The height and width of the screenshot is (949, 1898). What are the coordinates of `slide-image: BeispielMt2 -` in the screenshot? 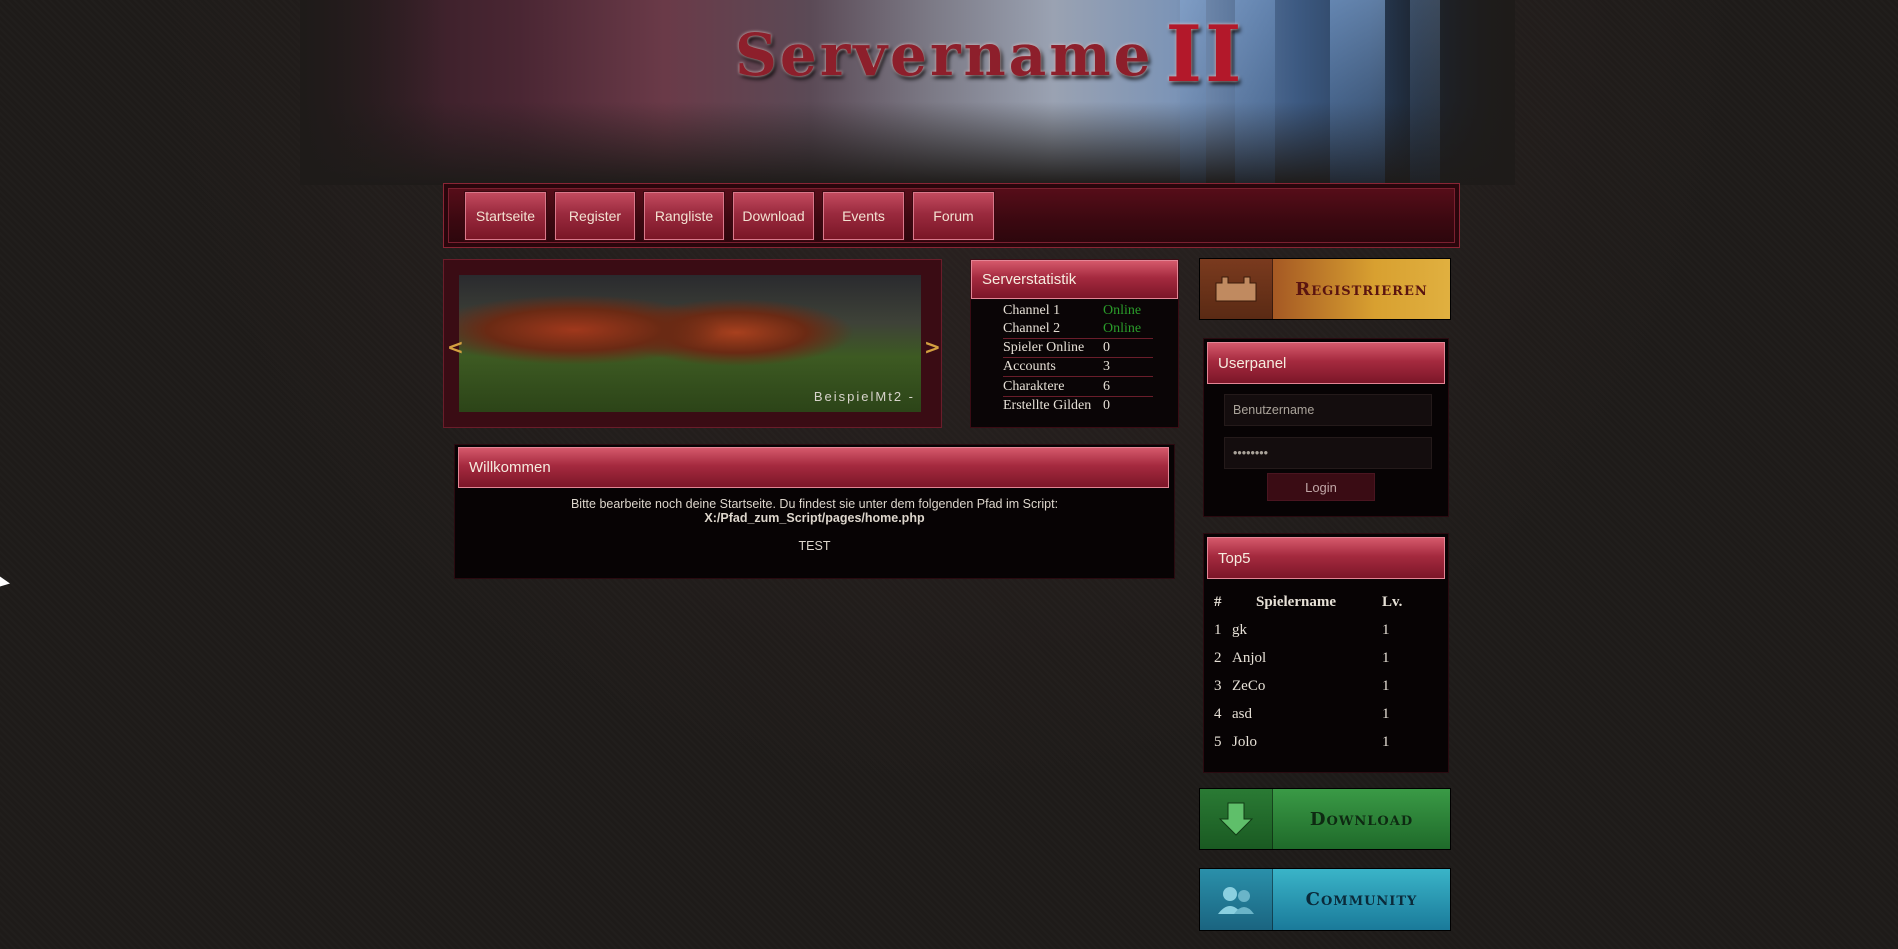 It's located at (690, 343).